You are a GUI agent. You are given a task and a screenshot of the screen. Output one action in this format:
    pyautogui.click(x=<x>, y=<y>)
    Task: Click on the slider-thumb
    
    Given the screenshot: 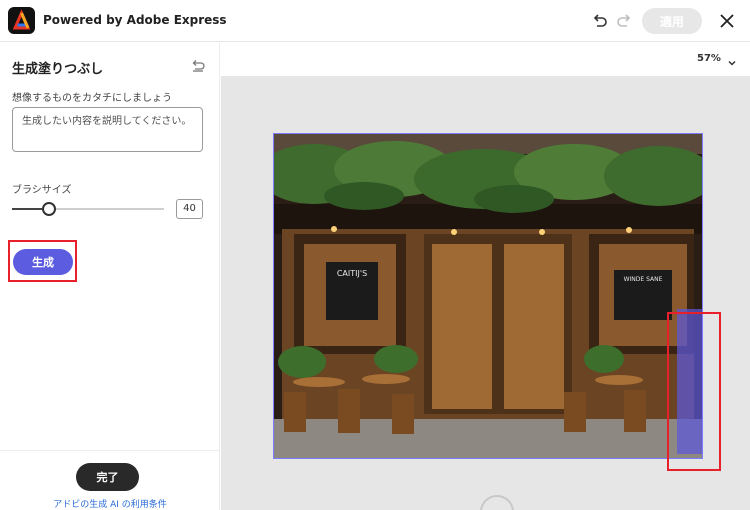 What is the action you would take?
    pyautogui.click(x=49, y=209)
    